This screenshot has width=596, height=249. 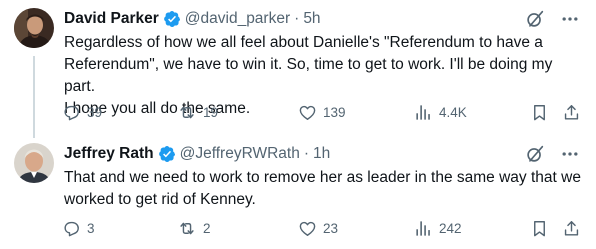 I want to click on retweet-button: 2, so click(x=194, y=228).